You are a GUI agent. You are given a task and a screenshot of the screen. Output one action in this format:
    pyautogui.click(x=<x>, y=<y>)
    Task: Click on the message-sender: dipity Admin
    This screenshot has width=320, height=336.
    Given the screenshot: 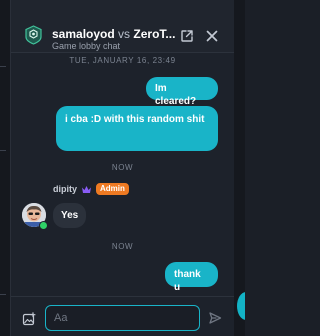 What is the action you would take?
    pyautogui.click(x=91, y=189)
    